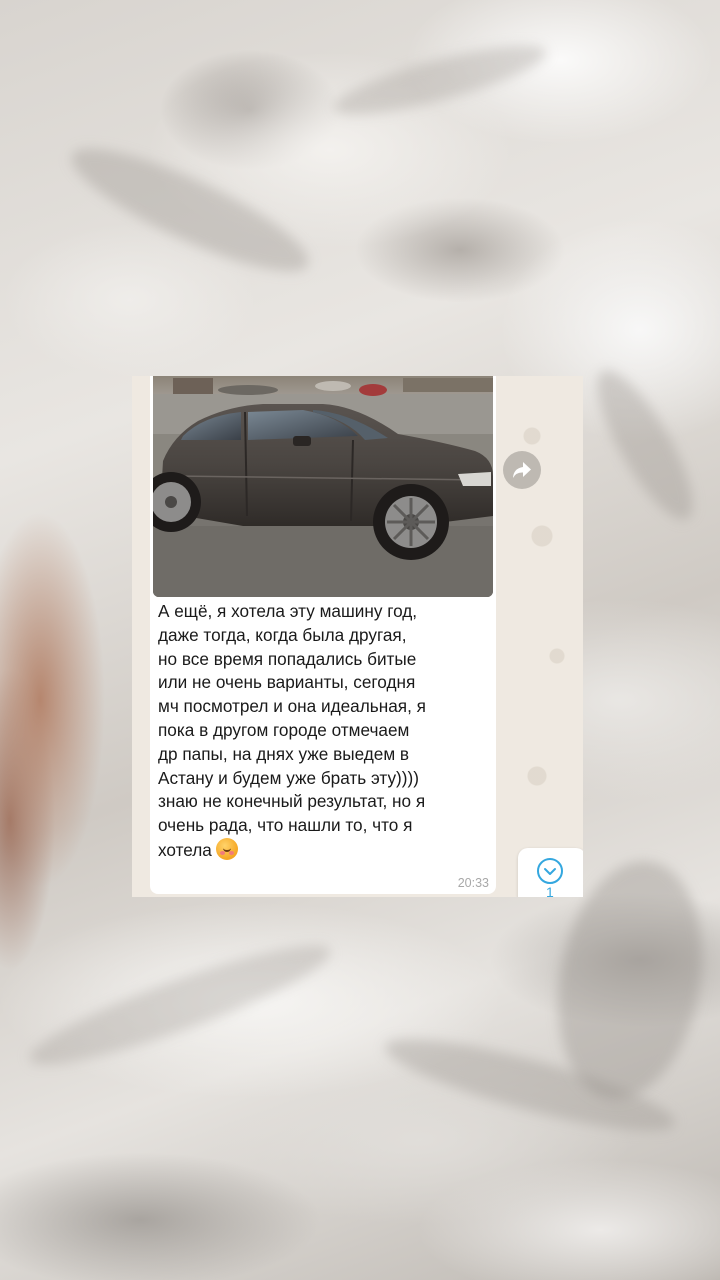 The width and height of the screenshot is (720, 1280). I want to click on scroll-down-circle, so click(550, 871).